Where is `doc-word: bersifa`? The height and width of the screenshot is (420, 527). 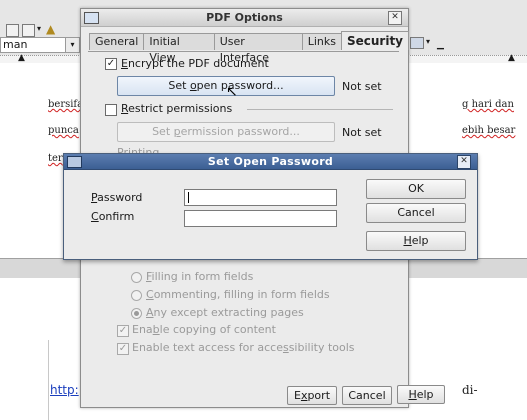 doc-word: bersifa is located at coordinates (66, 104).